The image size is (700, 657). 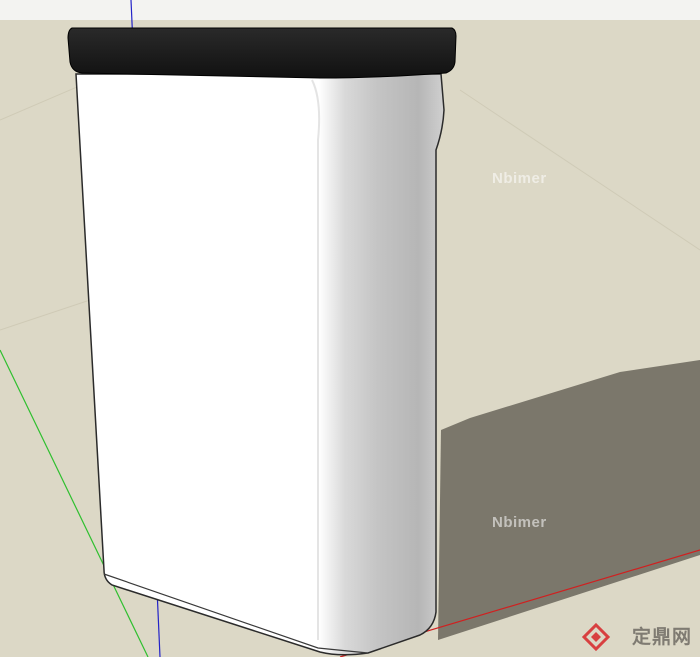 I want to click on object-cap, so click(x=262, y=53).